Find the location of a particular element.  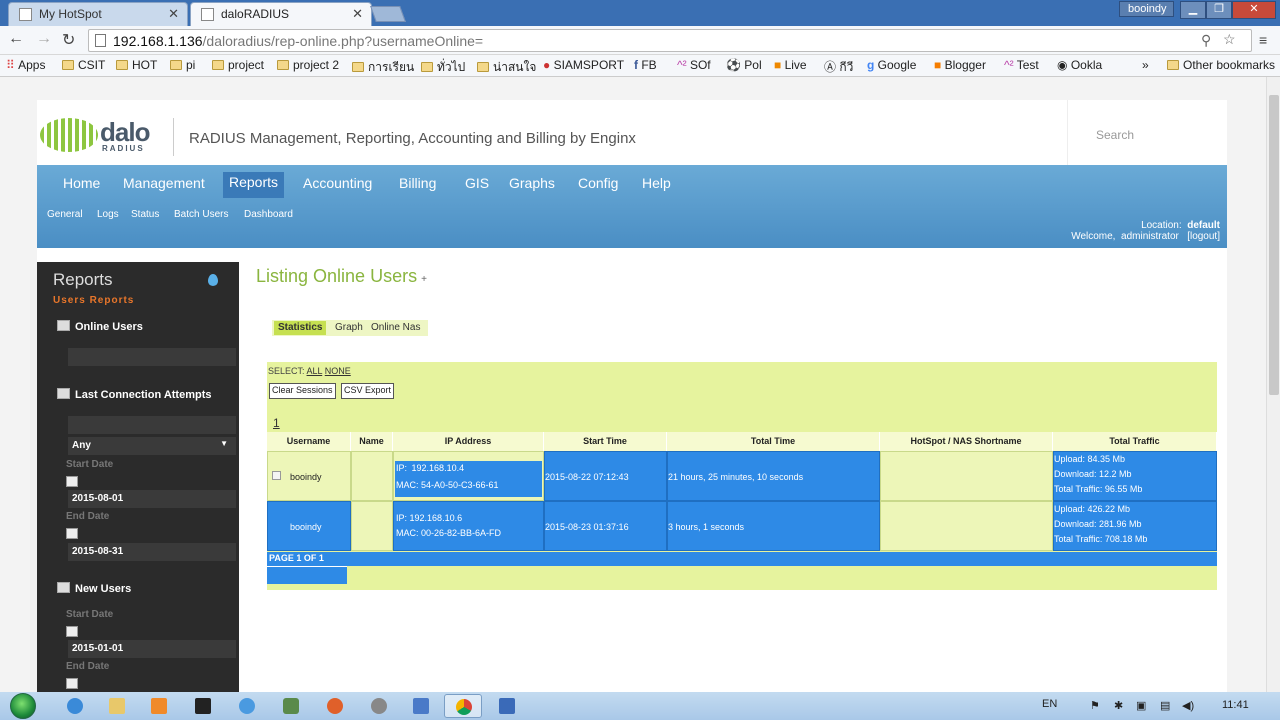

sidebar-item-new-users: New Users is located at coordinates (94, 588).